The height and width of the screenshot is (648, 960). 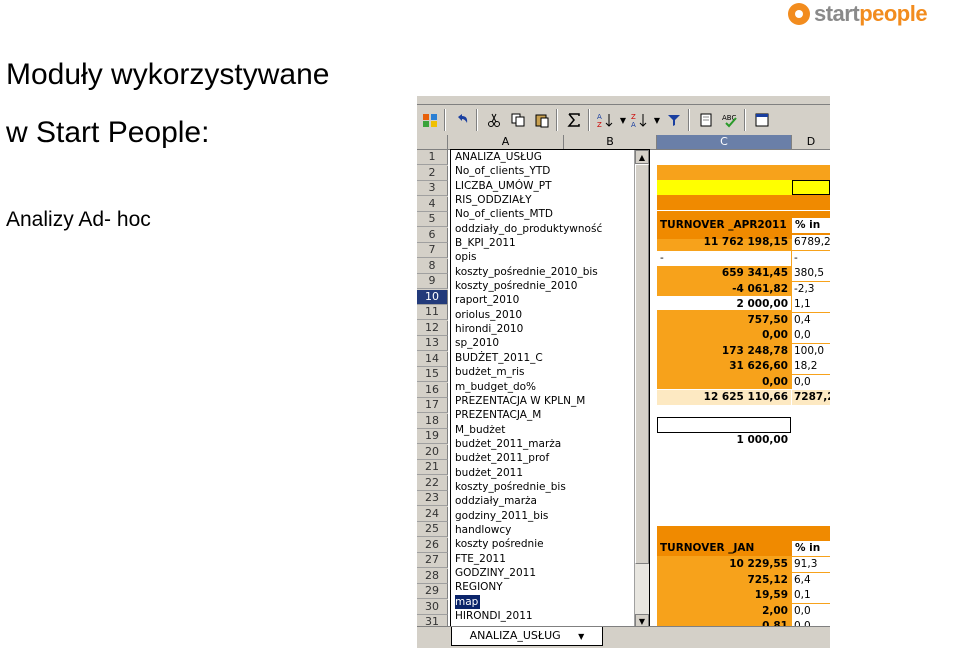 What do you see at coordinates (550, 401) in the screenshot?
I see `sheet-list-item: PREZENTACJA W KPLN_M` at bounding box center [550, 401].